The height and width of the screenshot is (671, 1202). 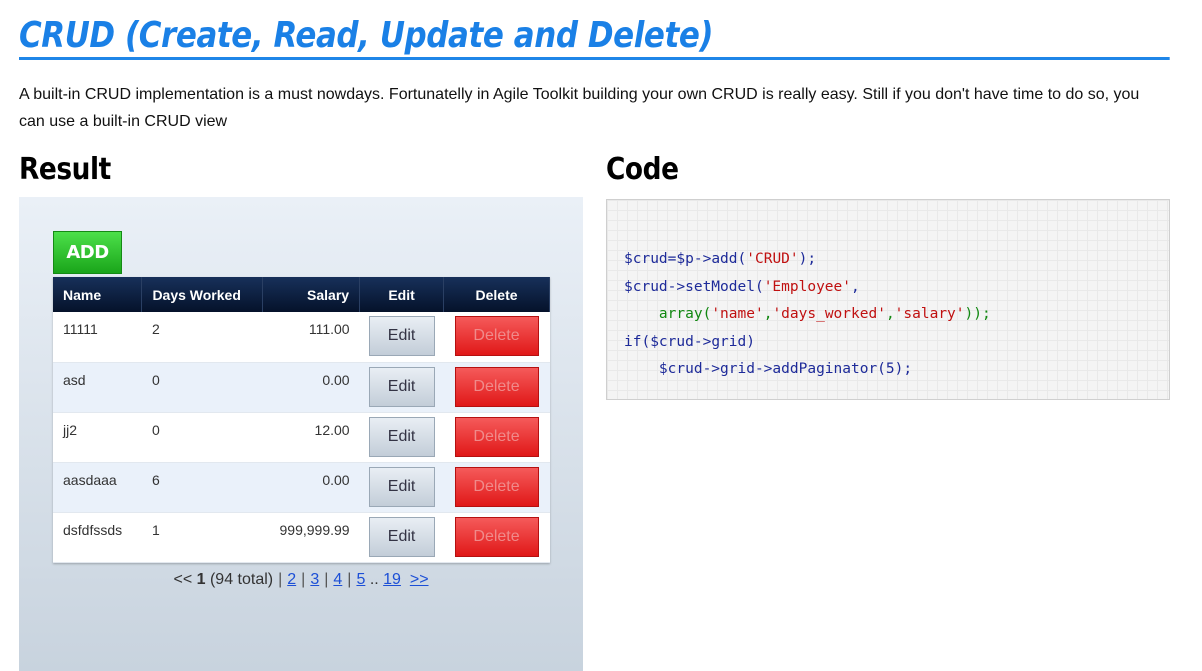 I want to click on table-row: jj2 0 12.00 Edit Delete, so click(x=301, y=437).